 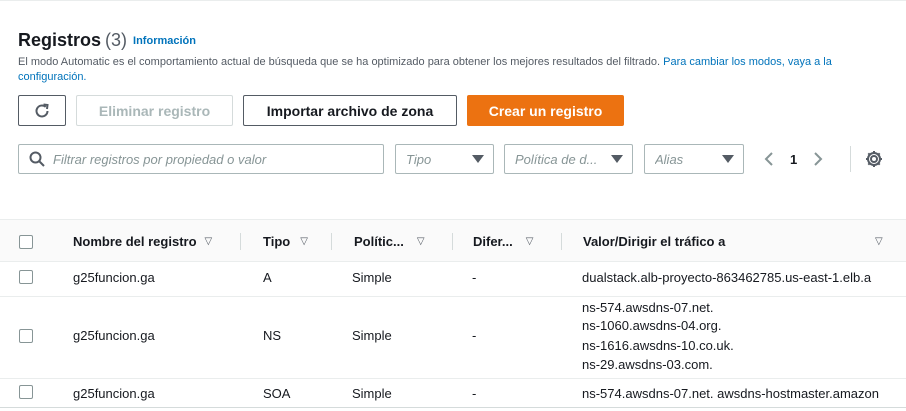 What do you see at coordinates (658, 345) in the screenshot?
I see `record-value-line: ns-1616.awsdns-10.co.uk.` at bounding box center [658, 345].